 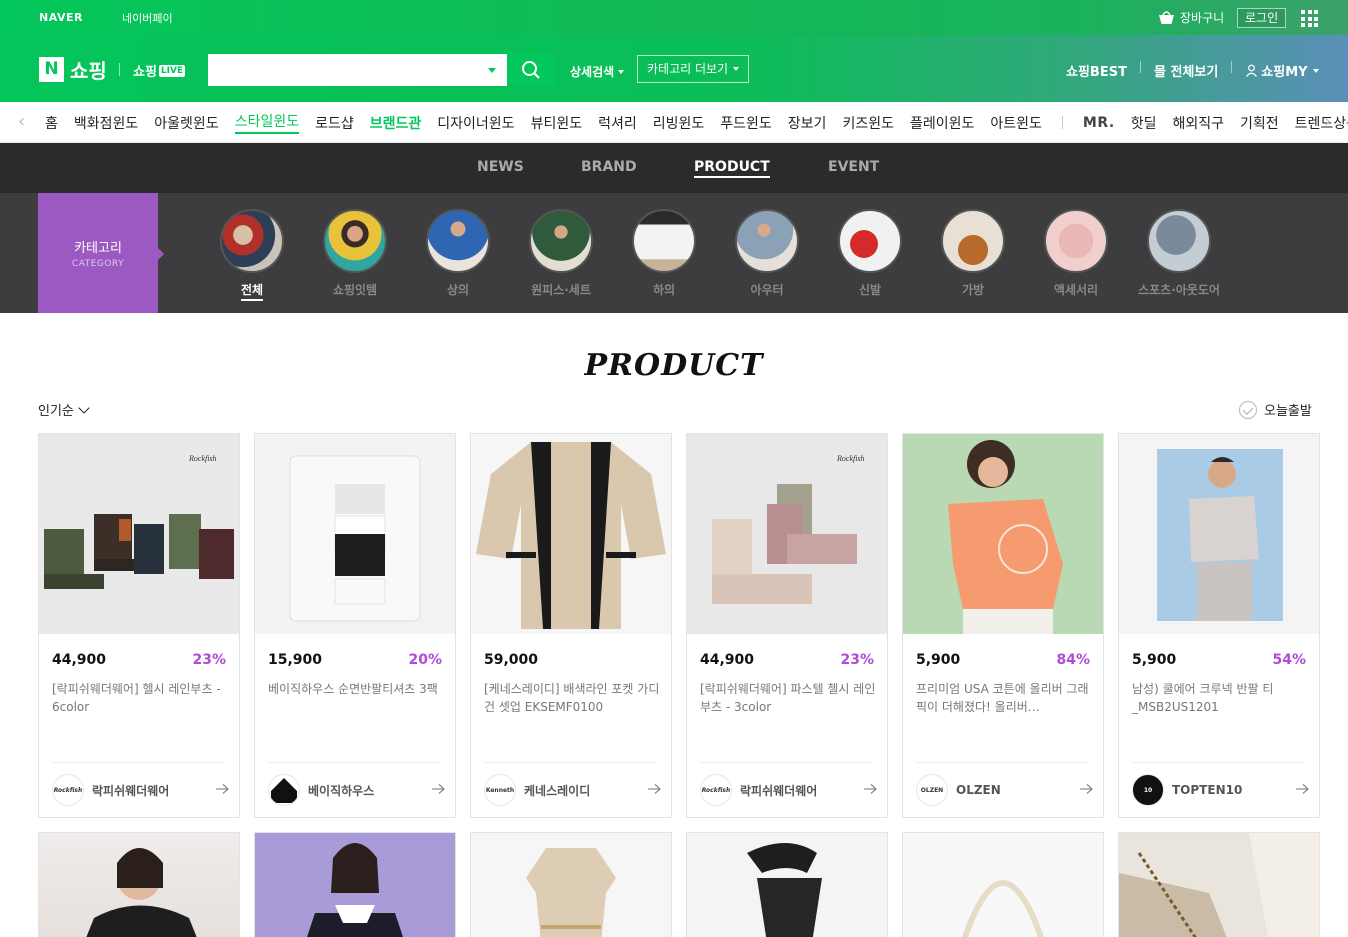 I want to click on nav-item-grocery: 장보기, so click(x=807, y=123).